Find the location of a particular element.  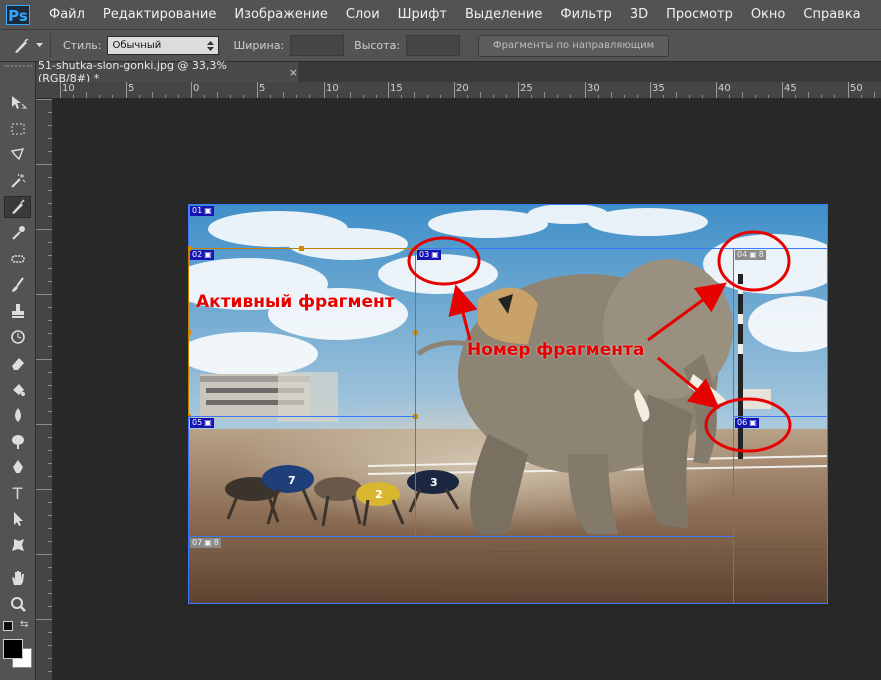

spot-heal-tool-icon is located at coordinates (17, 259).